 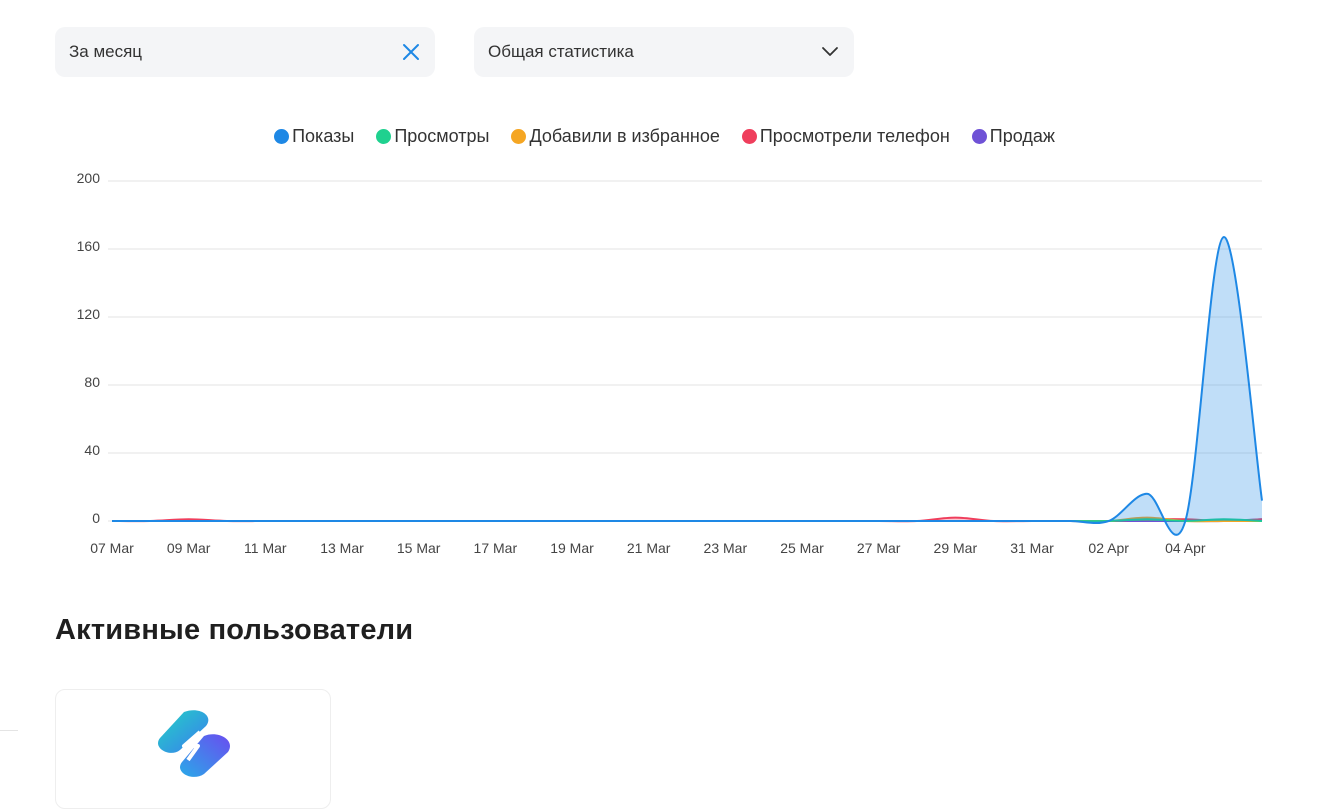 What do you see at coordinates (234, 630) in the screenshot?
I see `section-title: Активные пользователи` at bounding box center [234, 630].